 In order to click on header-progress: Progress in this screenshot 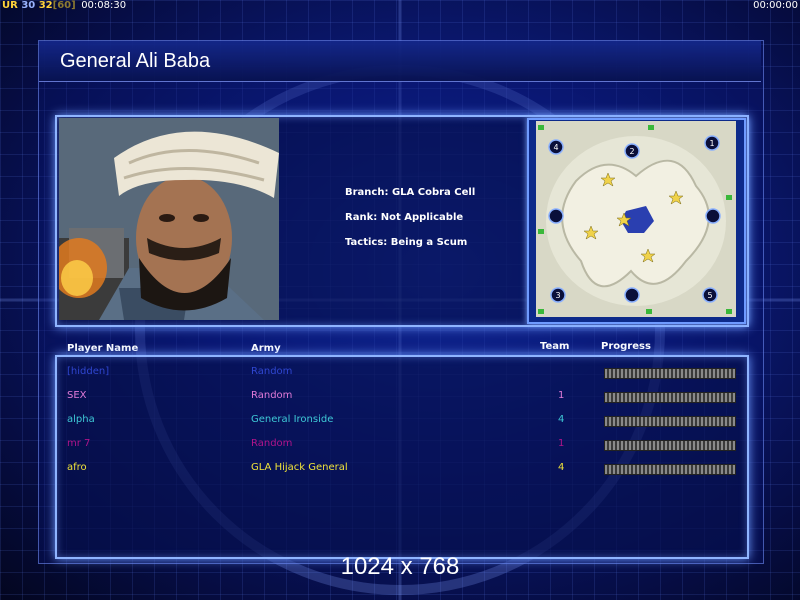, I will do `click(626, 346)`.